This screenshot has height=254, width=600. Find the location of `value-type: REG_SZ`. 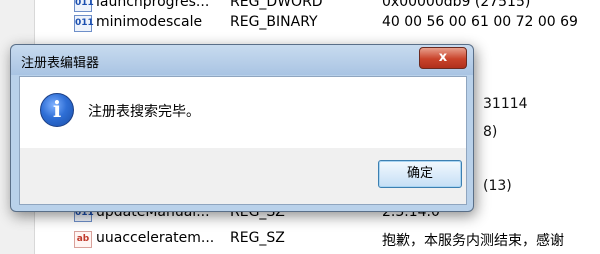

value-type: REG_SZ is located at coordinates (257, 238).